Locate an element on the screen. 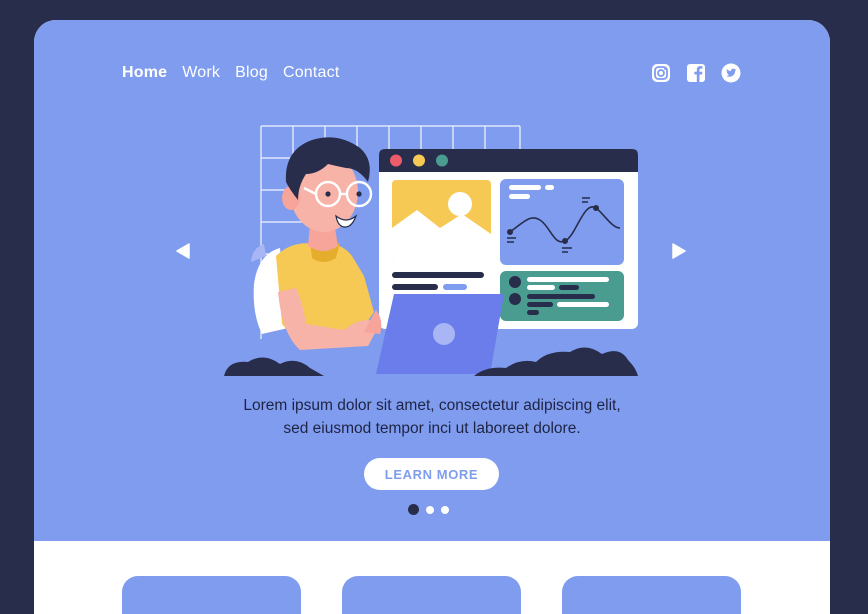 The width and height of the screenshot is (868, 614). main-nav: Home Work Blog Contact is located at coordinates (238, 73).